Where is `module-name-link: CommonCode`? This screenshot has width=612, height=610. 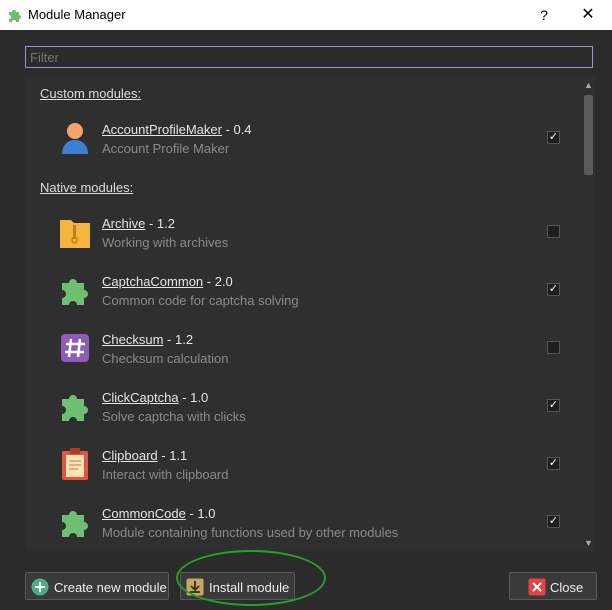 module-name-link: CommonCode is located at coordinates (144, 513).